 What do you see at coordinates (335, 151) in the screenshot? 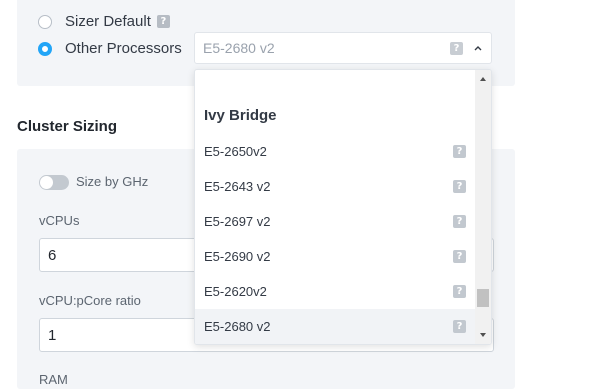
I see `processor-option: E5-2650v2 ?` at bounding box center [335, 151].